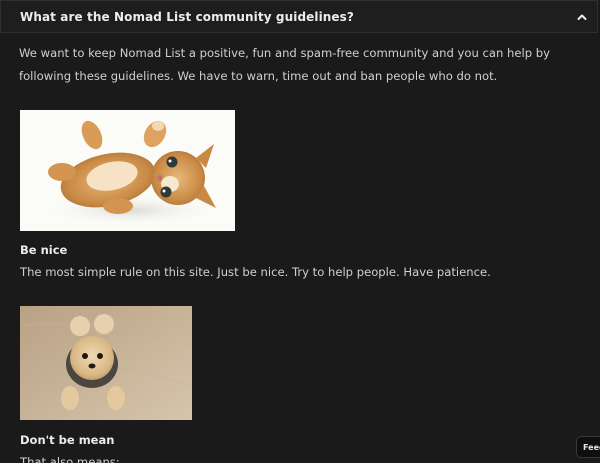 The image size is (600, 463). I want to click on rule-title: Don't be mean, so click(67, 440).